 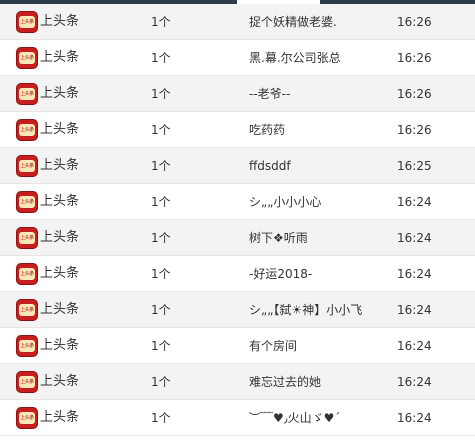 What do you see at coordinates (237, 22) in the screenshot?
I see `list-item: 上头条 上头条 1个 捉个妖精做老婆. 16:26` at bounding box center [237, 22].